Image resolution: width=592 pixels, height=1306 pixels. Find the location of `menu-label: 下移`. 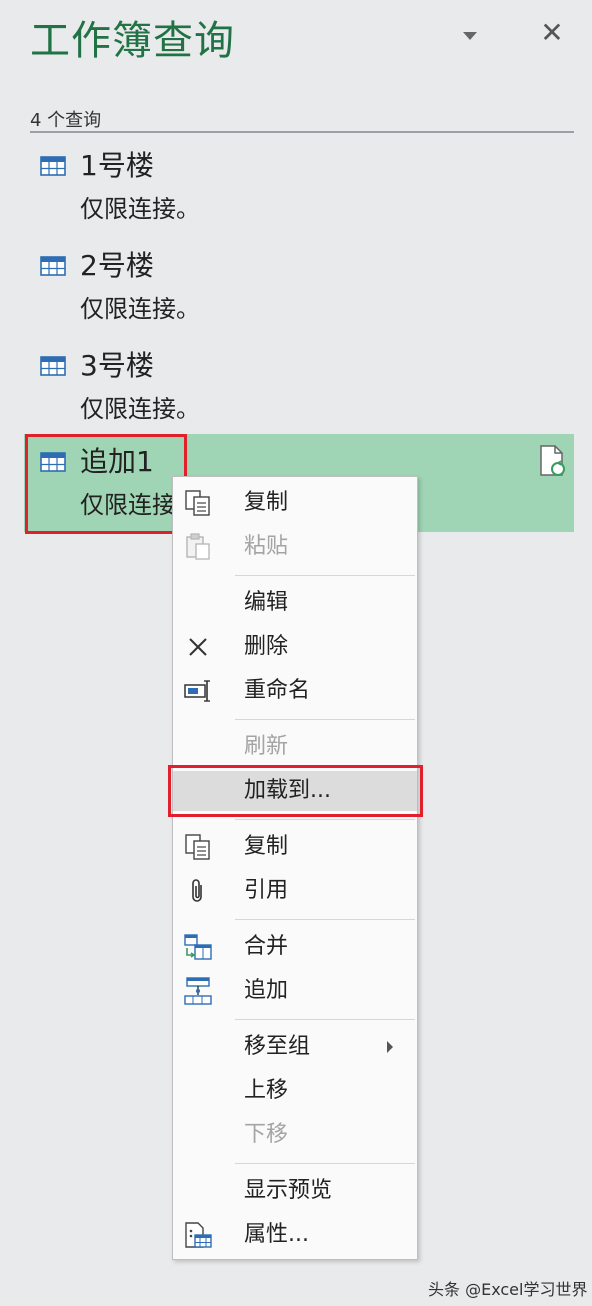

menu-label: 下移 is located at coordinates (266, 1134).